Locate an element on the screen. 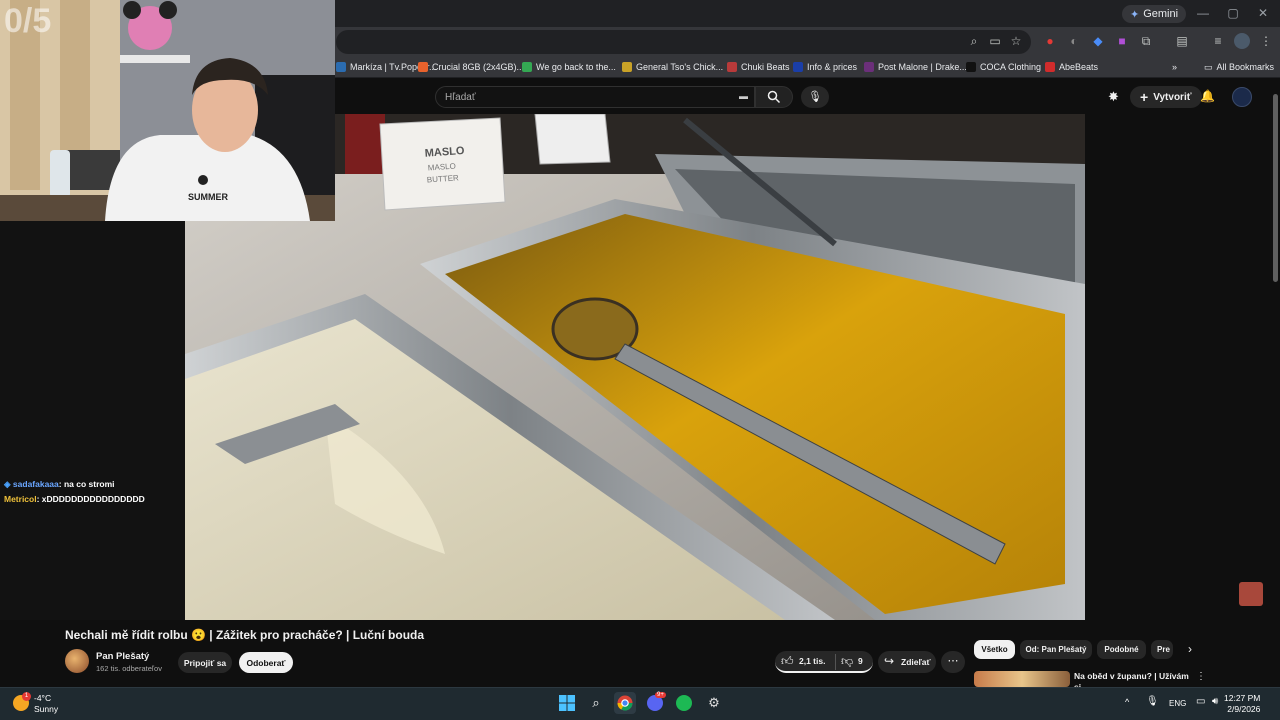 The image size is (1280, 720). bookmark-label: Info & prices is located at coordinates (832, 67).